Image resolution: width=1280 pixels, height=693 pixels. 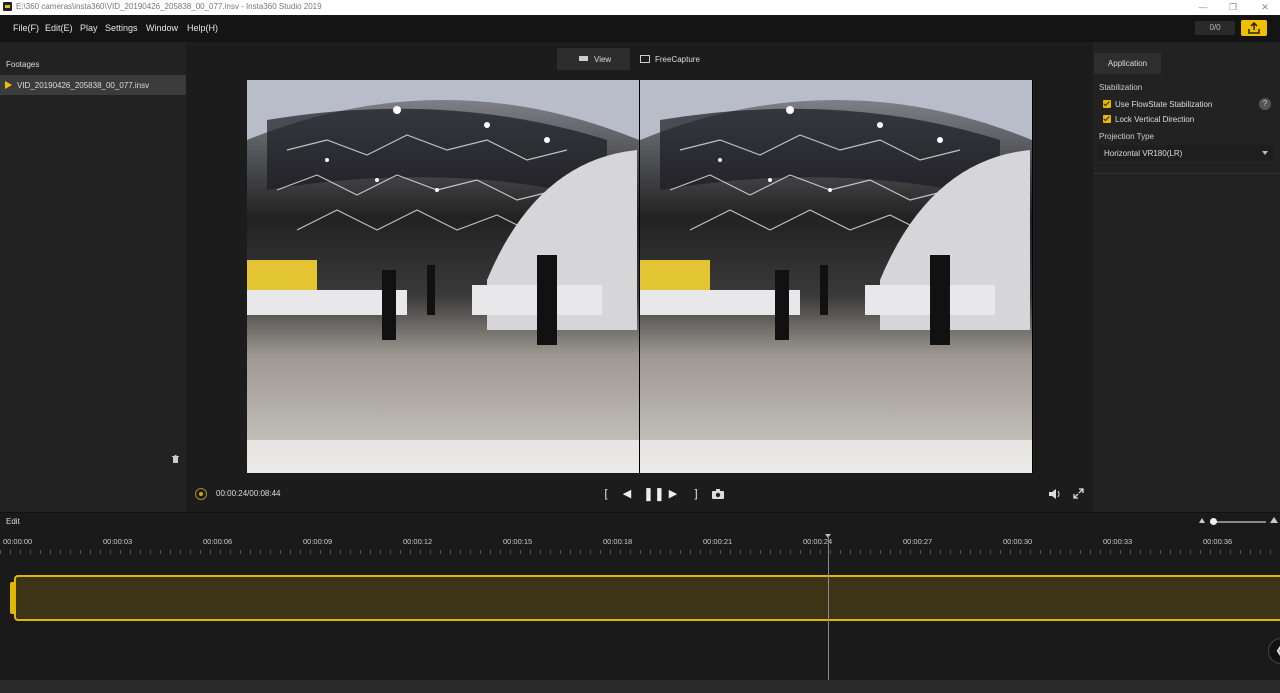 What do you see at coordinates (1186, 173) in the screenshot?
I see `divider` at bounding box center [1186, 173].